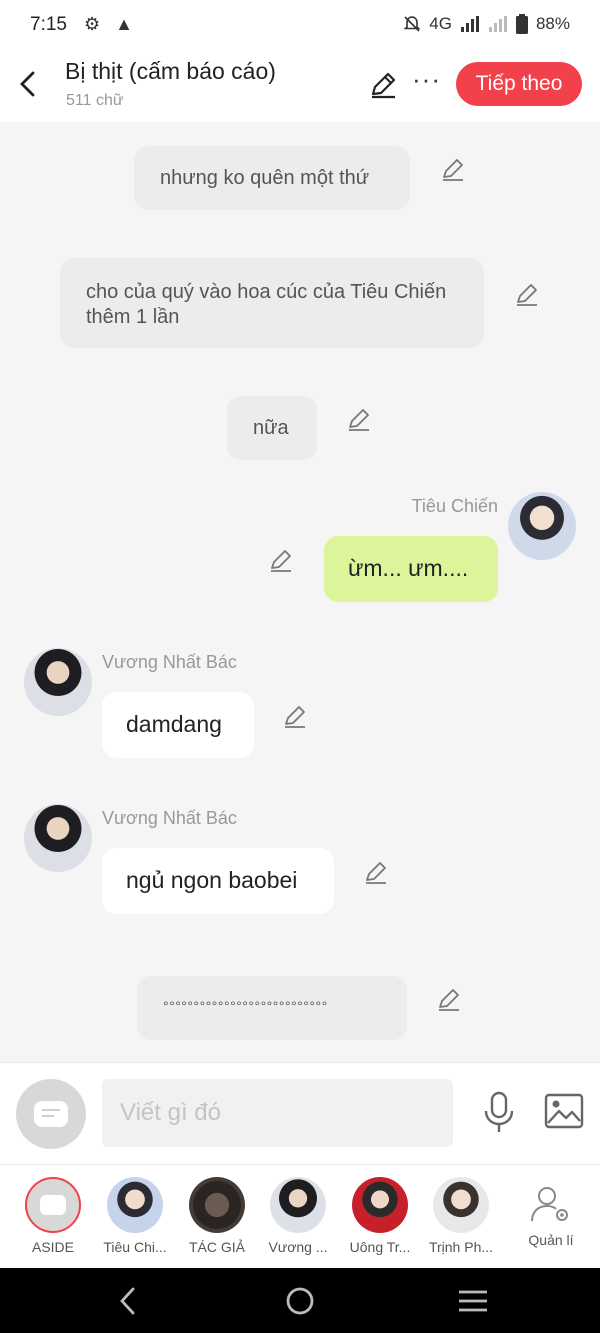  I want to click on narration-bubble: nhưng ko quên một thứ, so click(272, 178).